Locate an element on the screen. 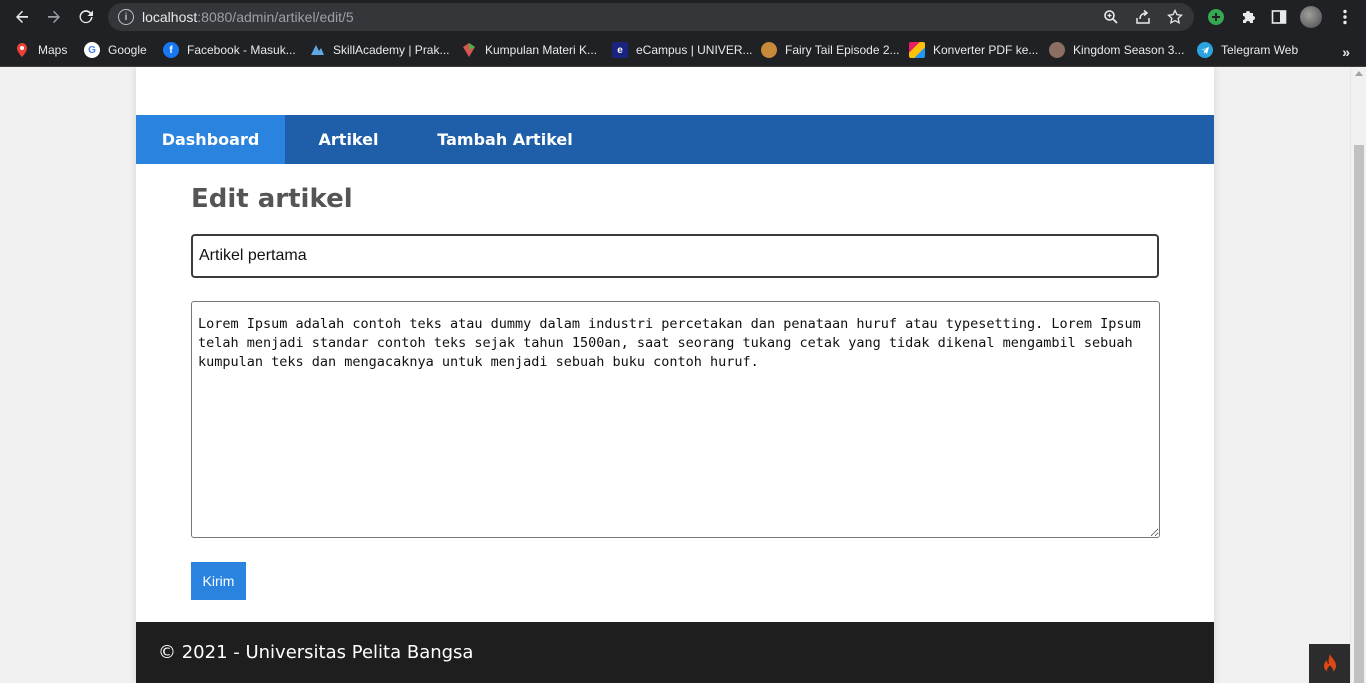 The image size is (1366, 683). browser-toolbar: i localhost:8080/admin/artikel/edit/5 is located at coordinates (683, 17).